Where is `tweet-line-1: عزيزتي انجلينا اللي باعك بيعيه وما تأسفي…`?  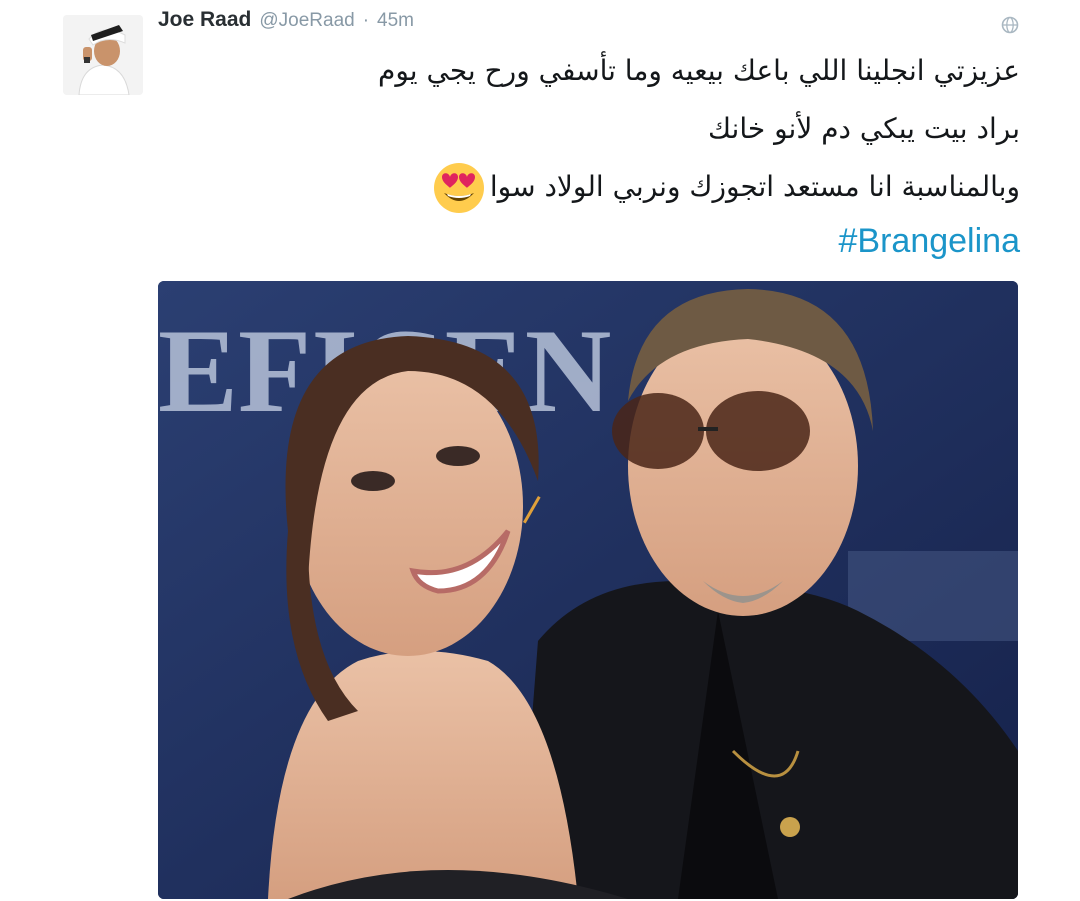 tweet-line-1: عزيزتي انجلينا اللي باعك بيعيه وما تأسفي… is located at coordinates (699, 70).